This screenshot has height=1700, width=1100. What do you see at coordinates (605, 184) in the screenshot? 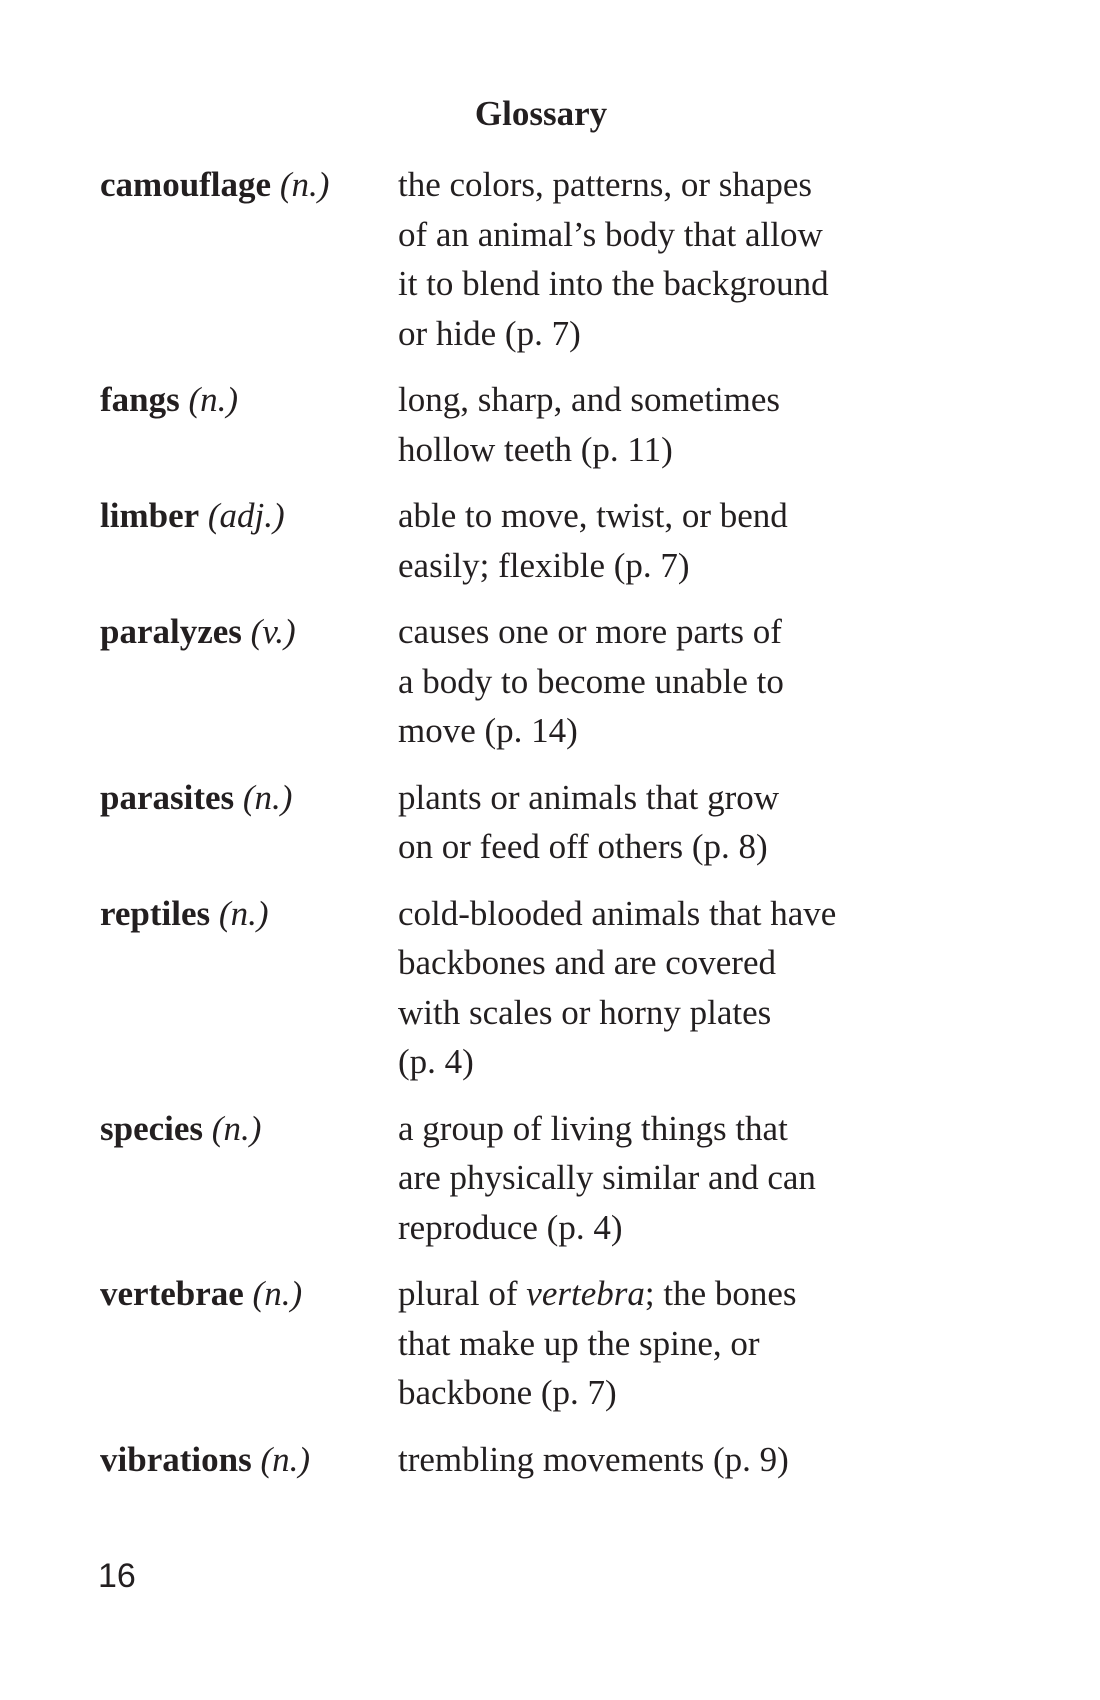
I see `definition-line: the colors, patterns, or shapes` at bounding box center [605, 184].